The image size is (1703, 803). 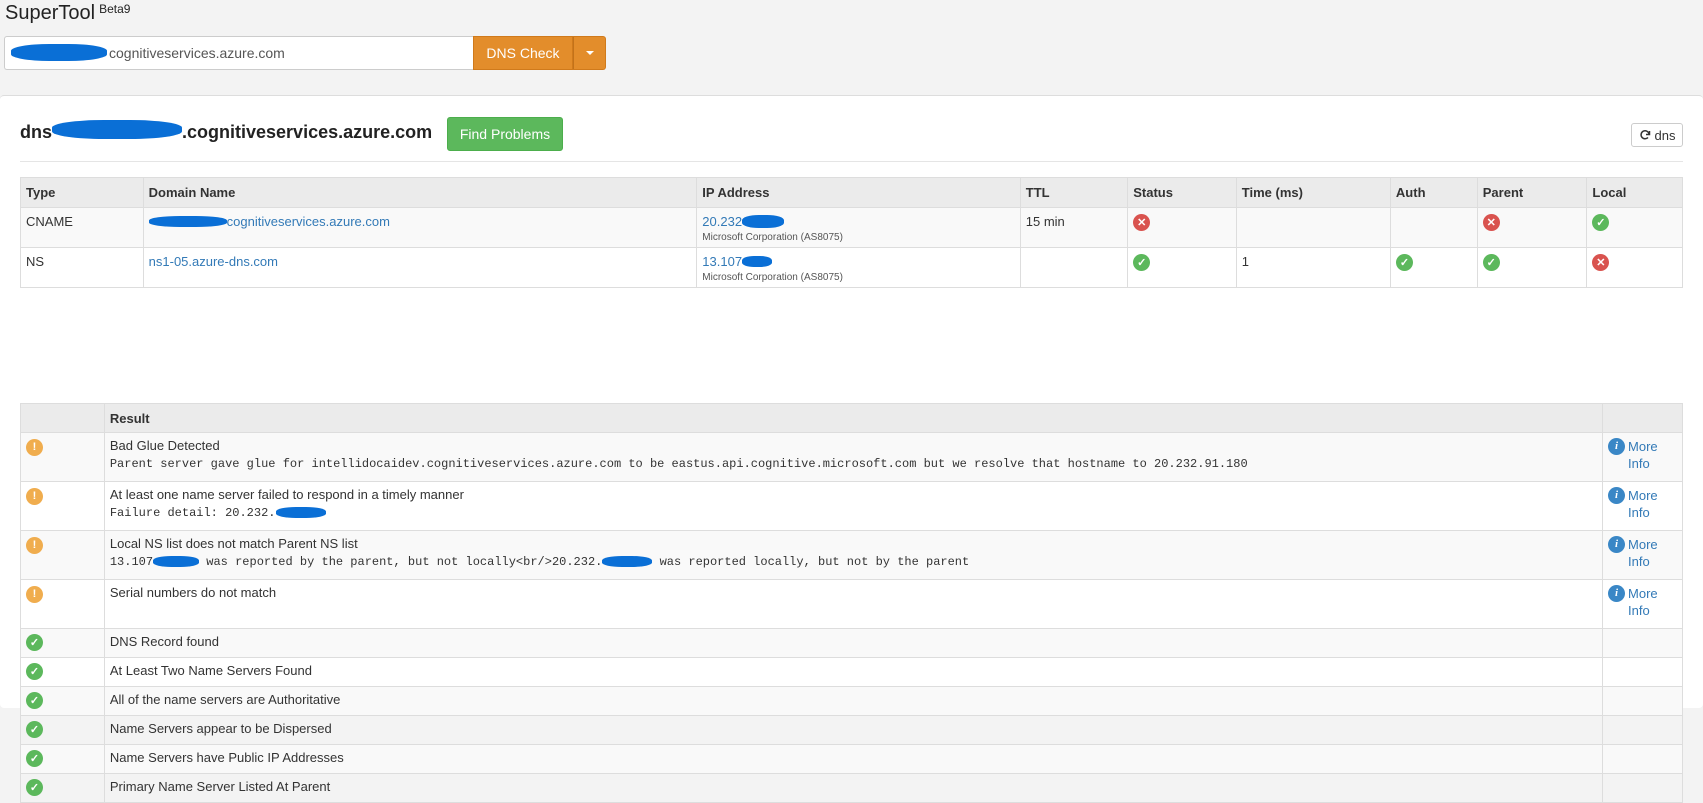 I want to click on dns-check-button: DNS Check, so click(x=523, y=53).